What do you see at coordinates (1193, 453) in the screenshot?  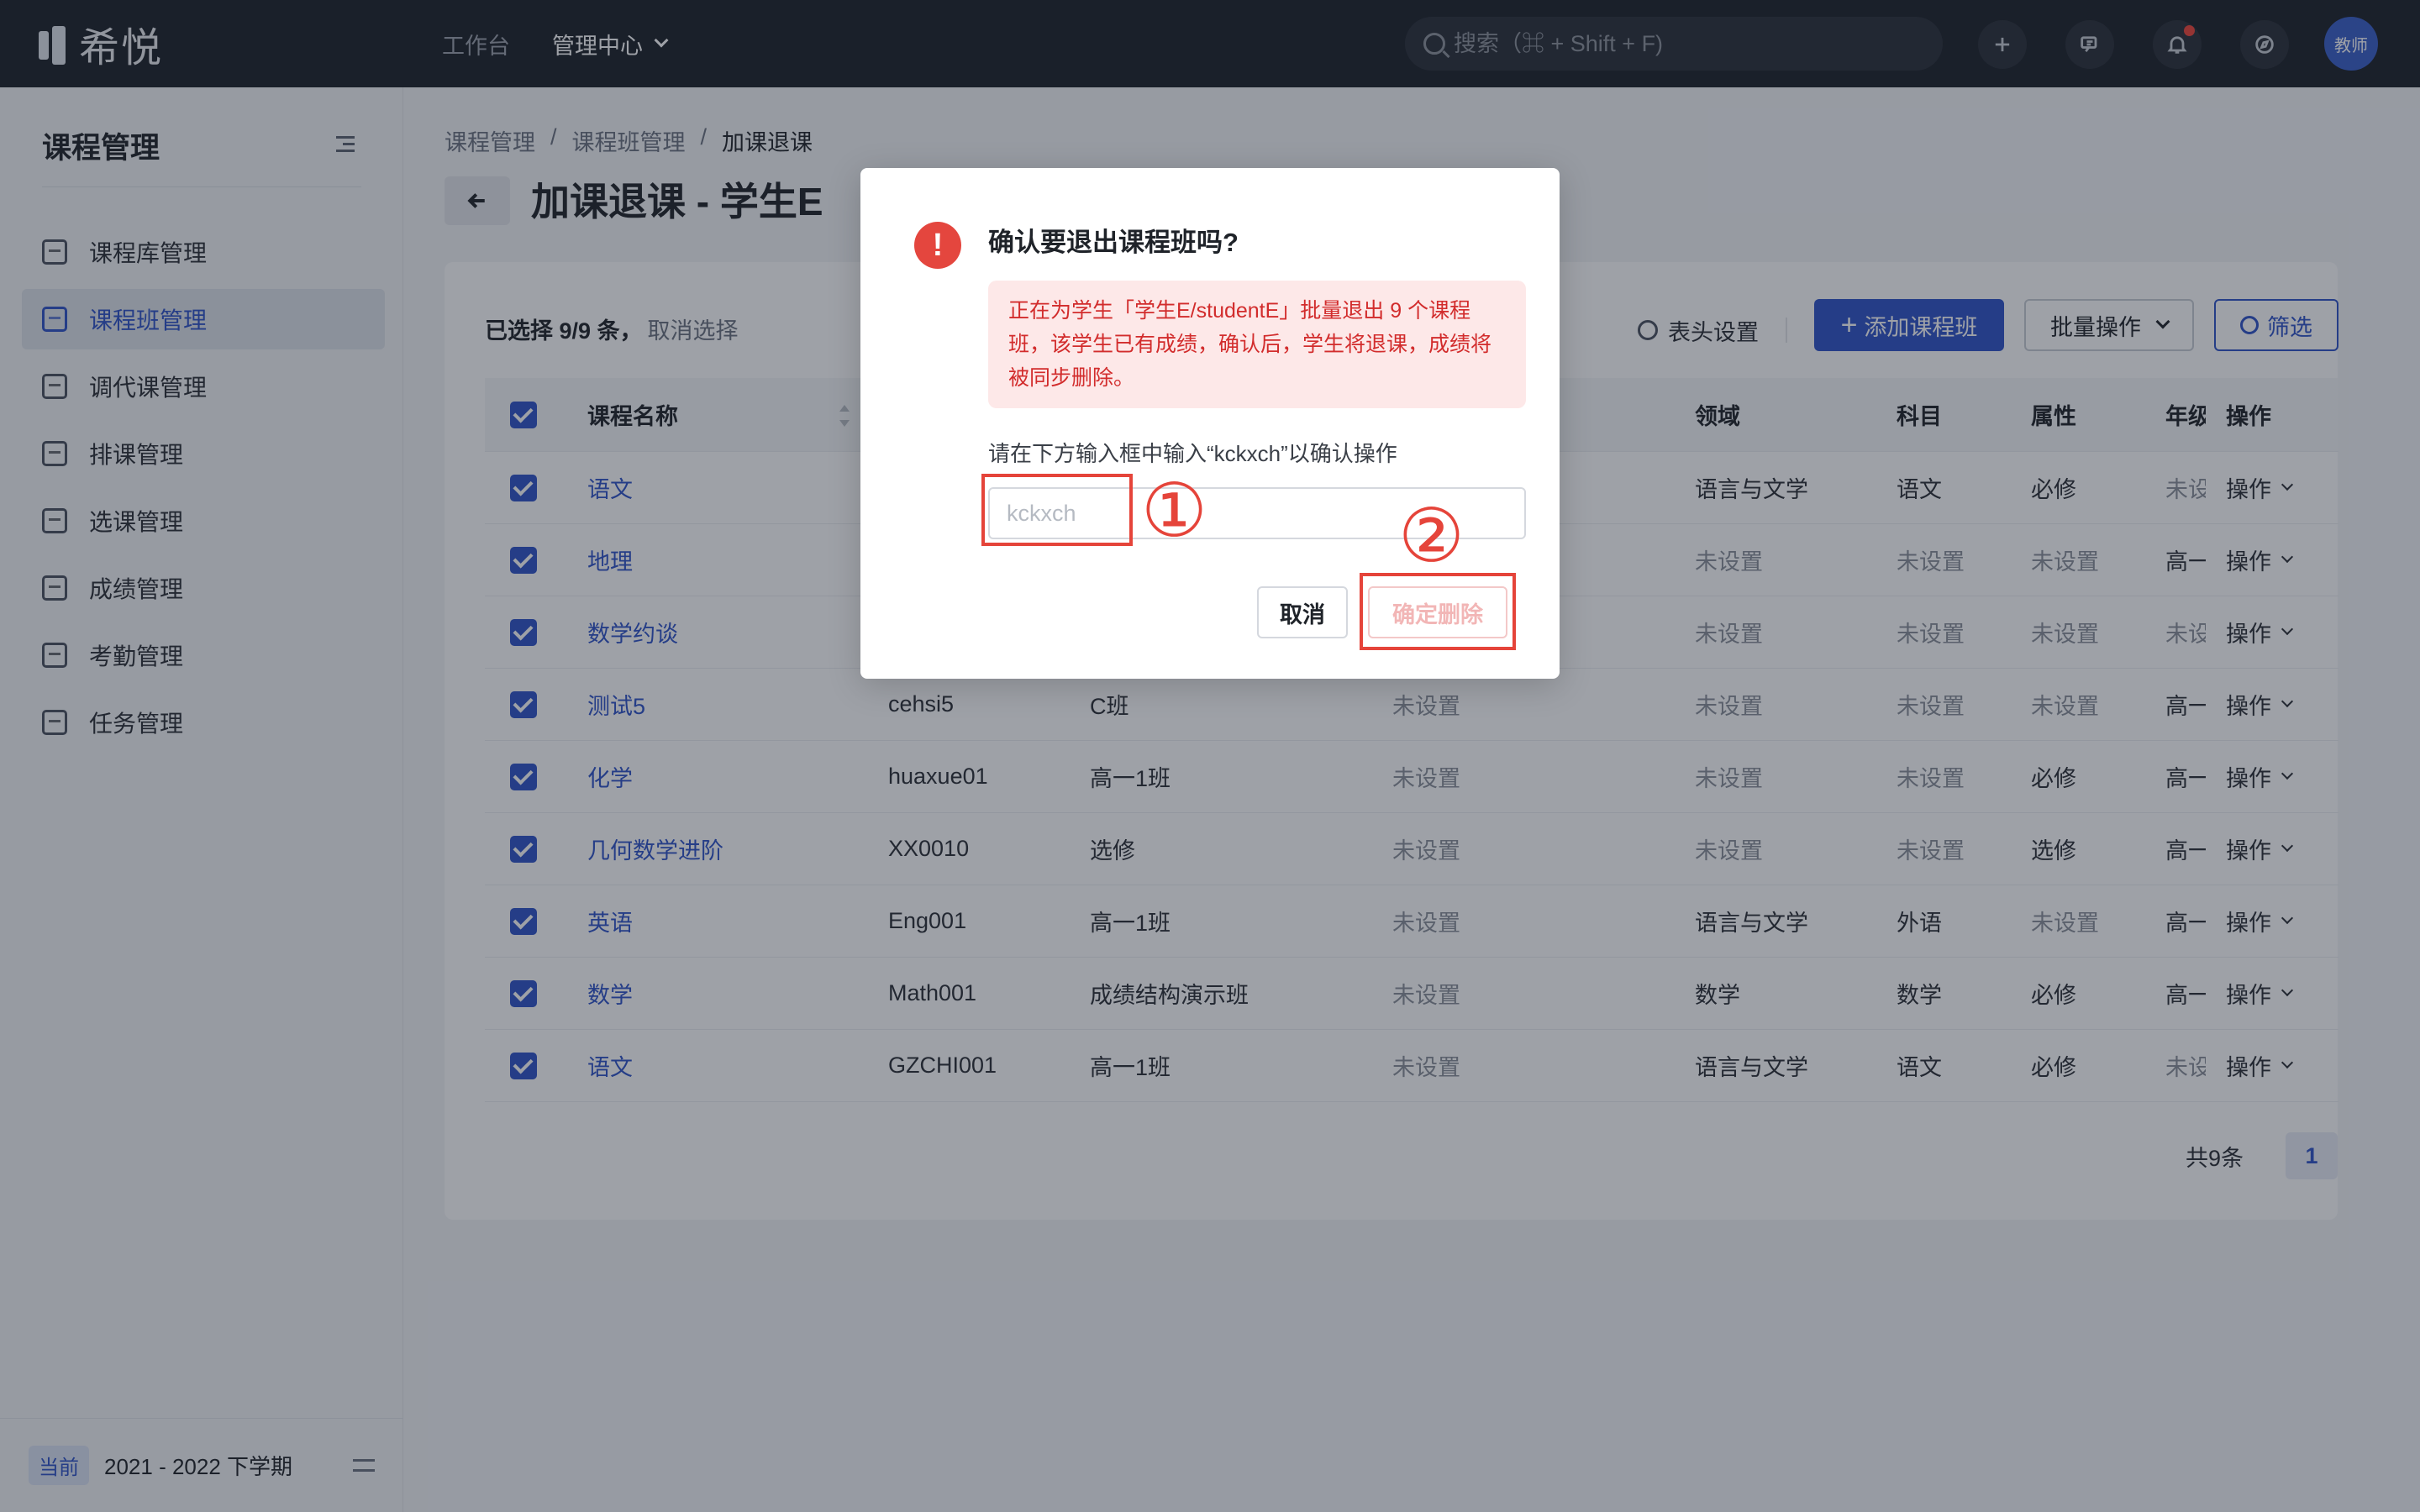 I see `dialog-hint: 请在下方输入框中输入“kckxch”以确认操作` at bounding box center [1193, 453].